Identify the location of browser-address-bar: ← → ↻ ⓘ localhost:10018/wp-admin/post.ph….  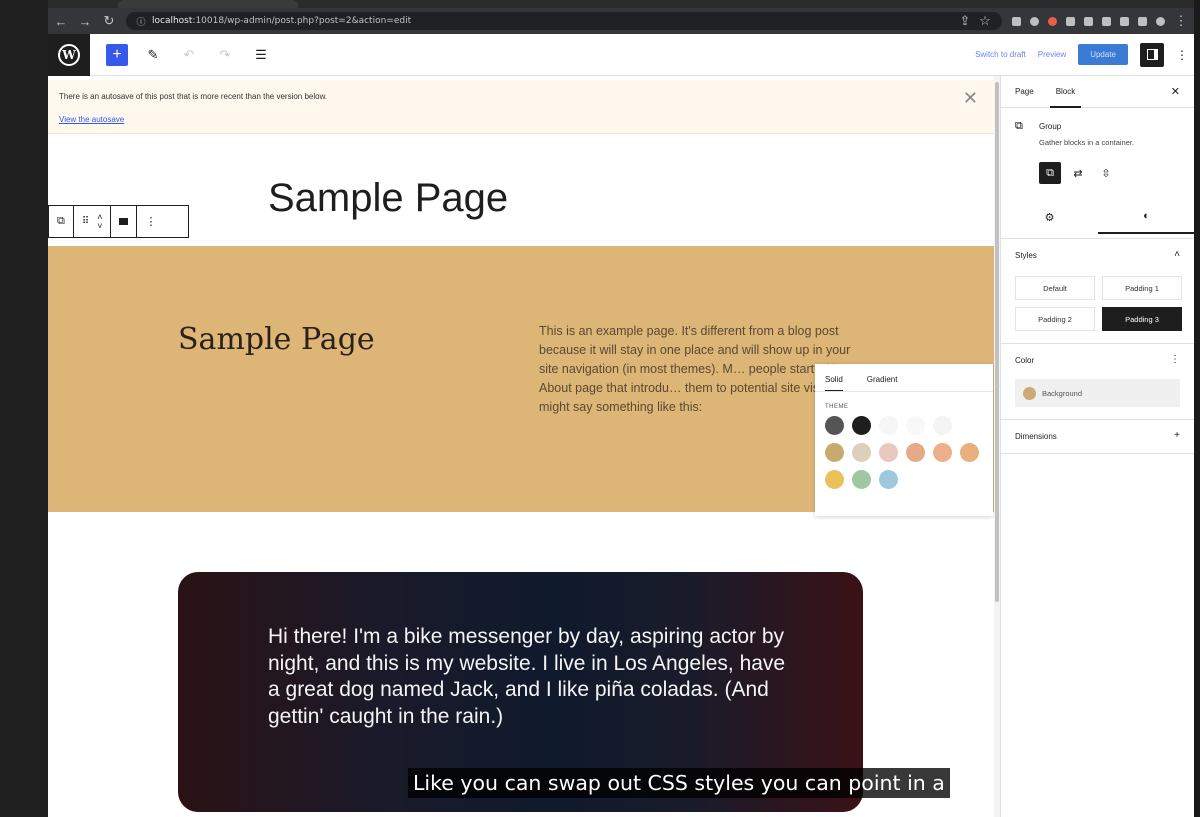
(621, 21).